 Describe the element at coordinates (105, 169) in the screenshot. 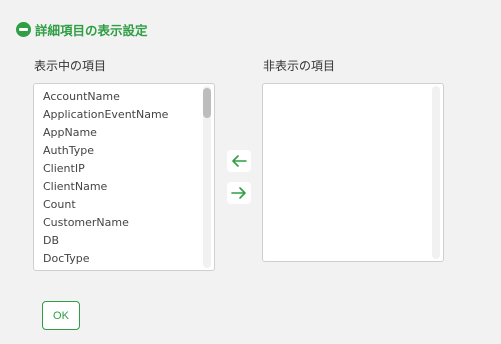

I see `list-item: ClientIP` at that location.